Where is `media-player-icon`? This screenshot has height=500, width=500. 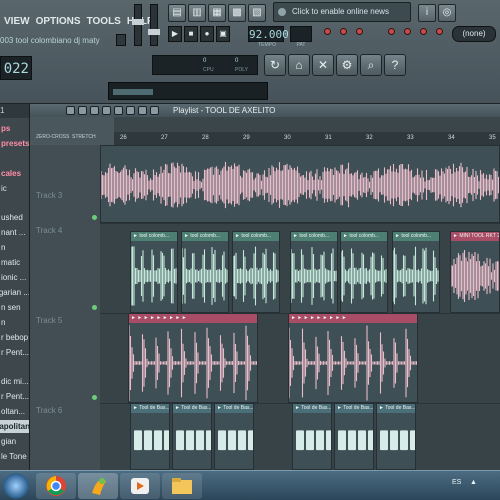
media-player-icon is located at coordinates (140, 486).